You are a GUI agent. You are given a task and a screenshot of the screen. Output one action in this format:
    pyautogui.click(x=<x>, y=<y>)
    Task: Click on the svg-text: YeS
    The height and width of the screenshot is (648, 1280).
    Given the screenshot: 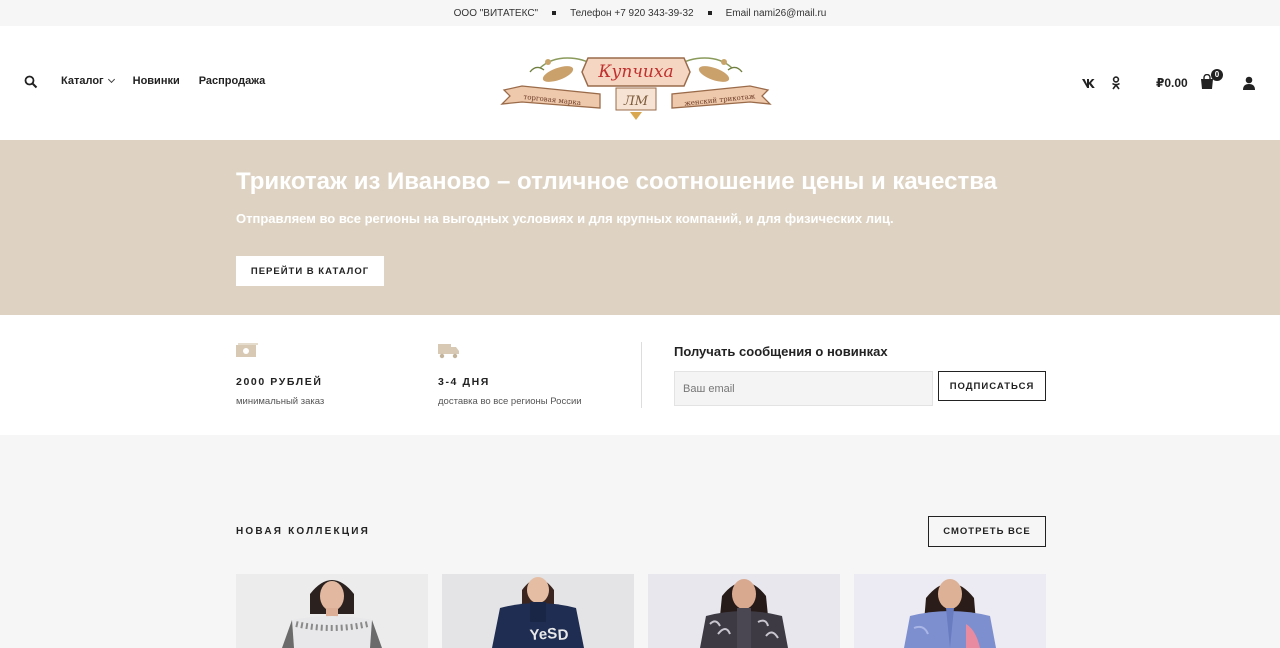 What is the action you would take?
    pyautogui.click(x=543, y=634)
    